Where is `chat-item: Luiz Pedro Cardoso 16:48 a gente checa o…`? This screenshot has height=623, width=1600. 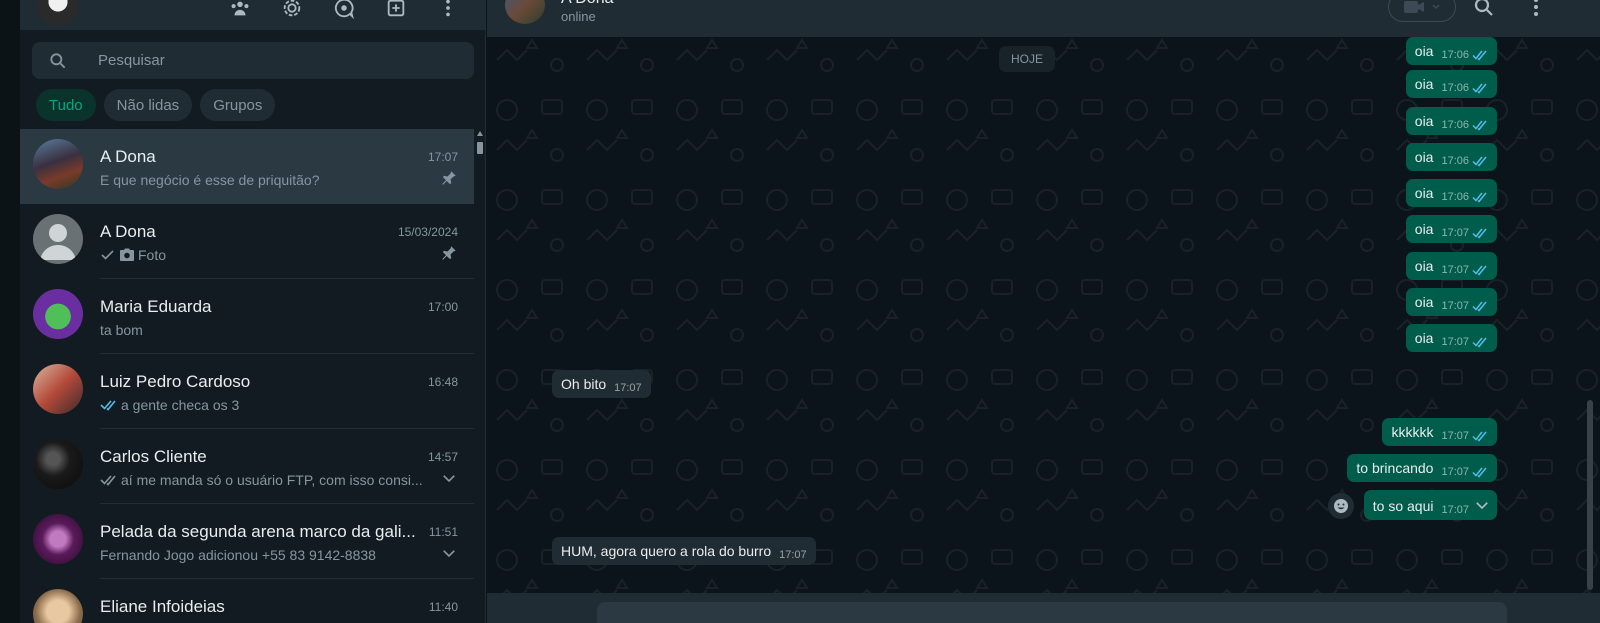 chat-item: Luiz Pedro Cardoso 16:48 a gente checa o… is located at coordinates (247, 391).